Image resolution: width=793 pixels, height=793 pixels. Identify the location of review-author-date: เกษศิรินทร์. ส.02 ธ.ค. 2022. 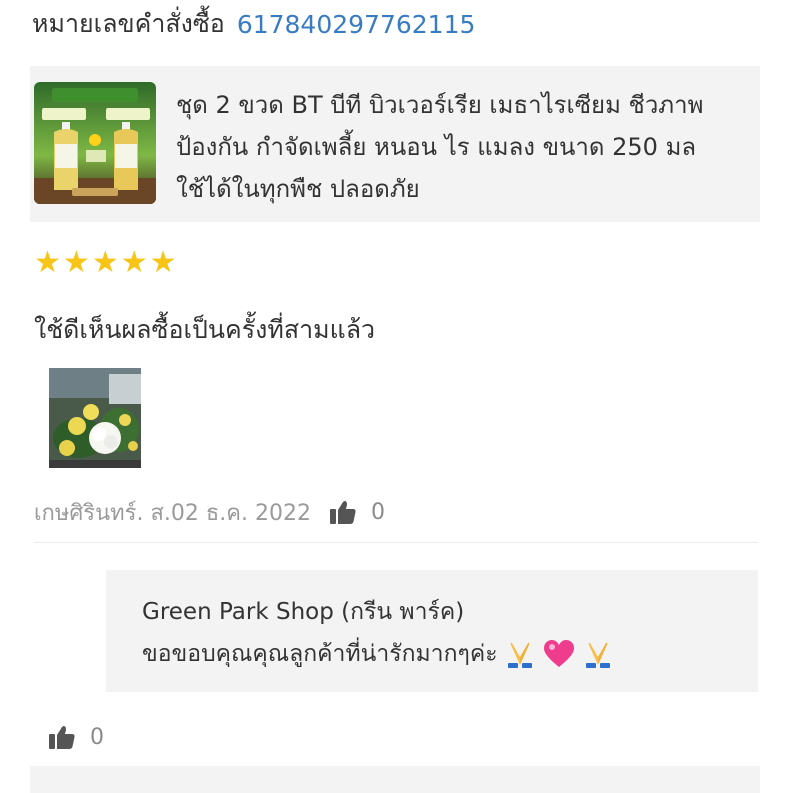
(172, 513).